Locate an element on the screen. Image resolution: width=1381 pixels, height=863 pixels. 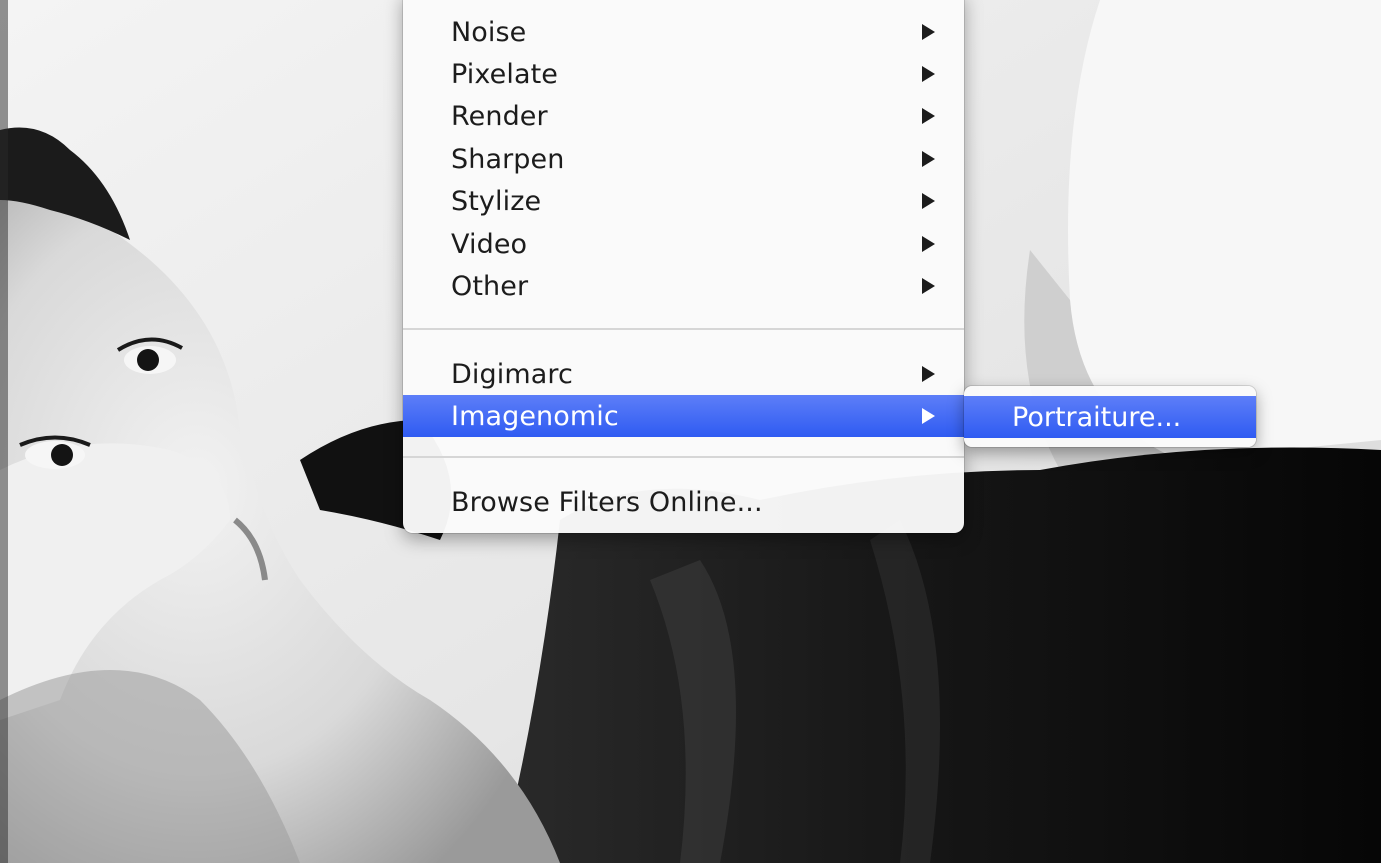
menu-item-stylize: Stylize is located at coordinates (683, 201).